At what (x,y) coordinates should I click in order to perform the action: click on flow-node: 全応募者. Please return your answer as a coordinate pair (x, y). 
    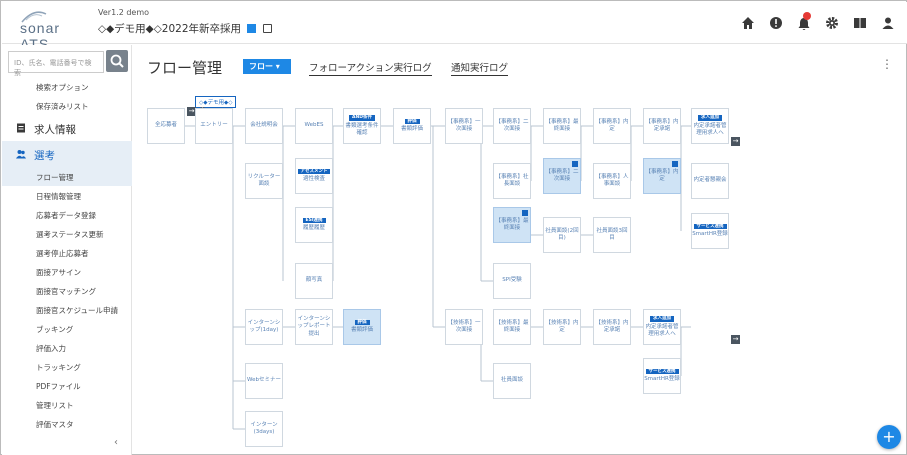
    Looking at the image, I should click on (166, 126).